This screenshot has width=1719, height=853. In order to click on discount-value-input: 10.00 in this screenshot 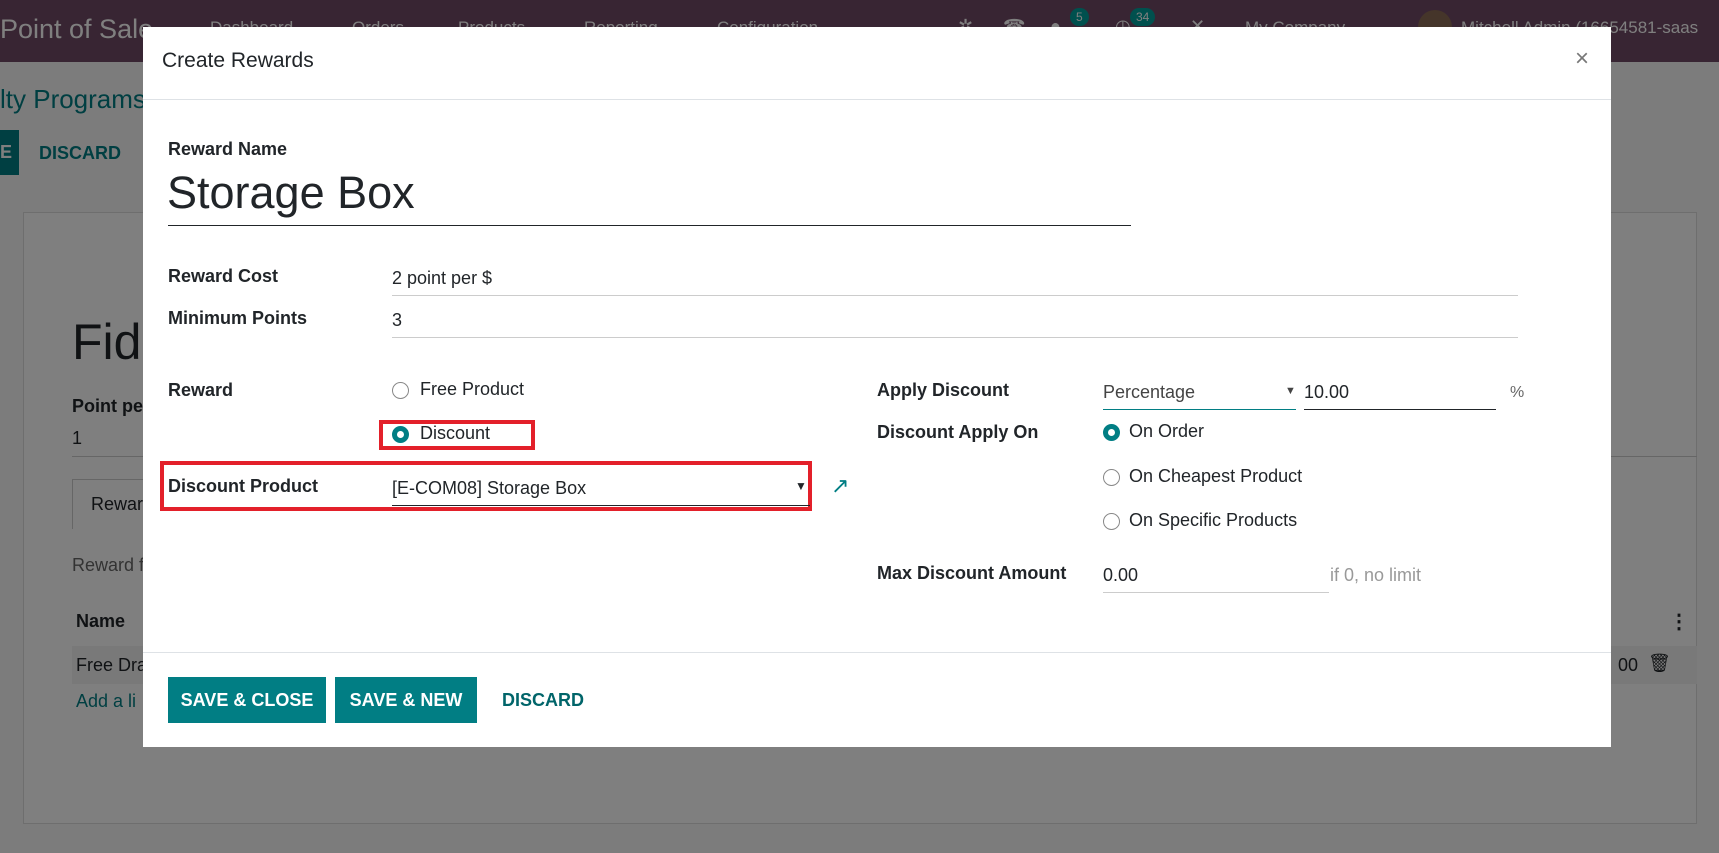, I will do `click(1326, 392)`.